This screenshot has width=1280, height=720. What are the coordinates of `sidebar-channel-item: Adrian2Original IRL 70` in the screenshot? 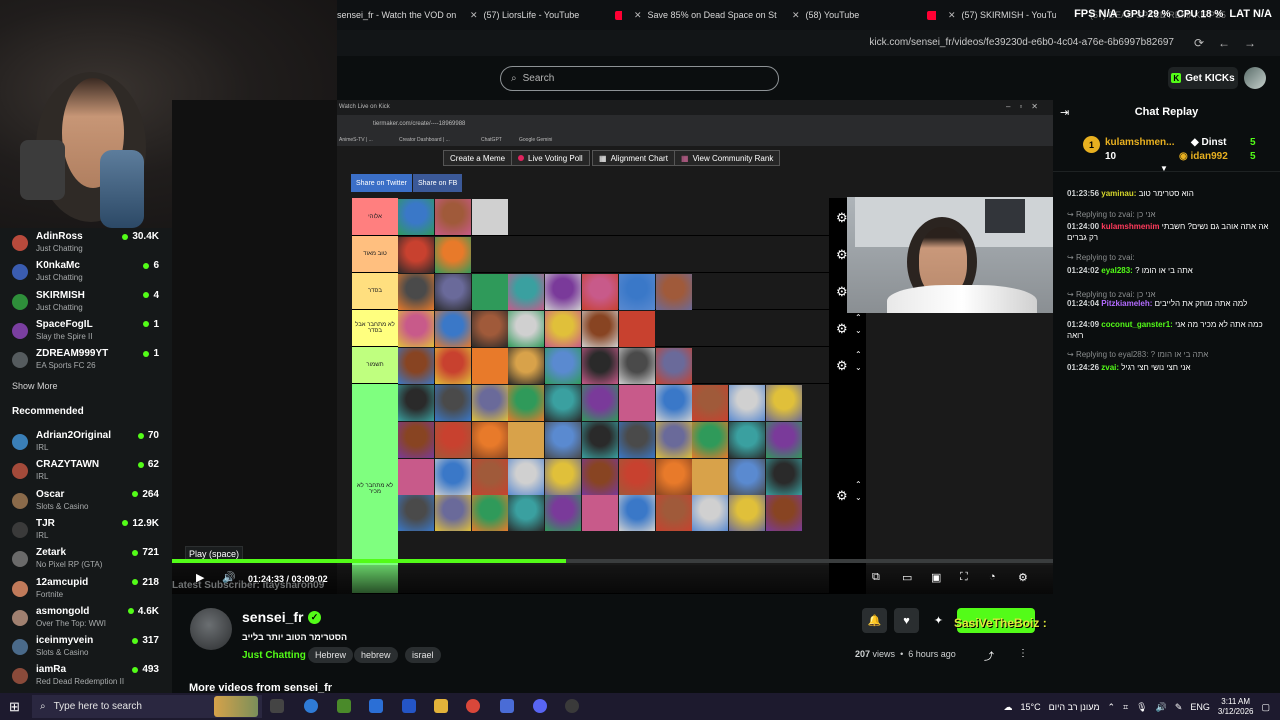 It's located at (86, 441).